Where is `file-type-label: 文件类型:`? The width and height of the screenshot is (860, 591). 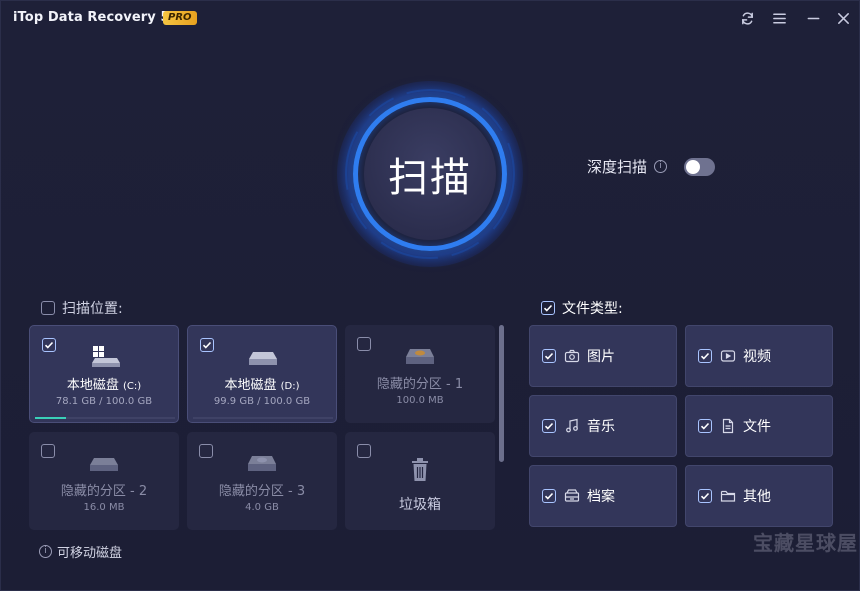
file-type-label: 文件类型: is located at coordinates (592, 309).